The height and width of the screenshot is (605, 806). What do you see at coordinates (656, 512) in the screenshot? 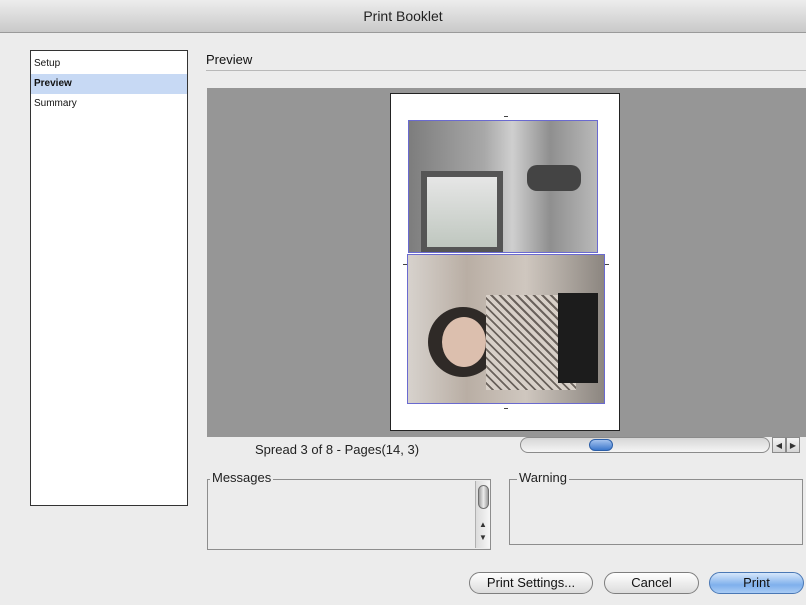
I see `warning-box` at bounding box center [656, 512].